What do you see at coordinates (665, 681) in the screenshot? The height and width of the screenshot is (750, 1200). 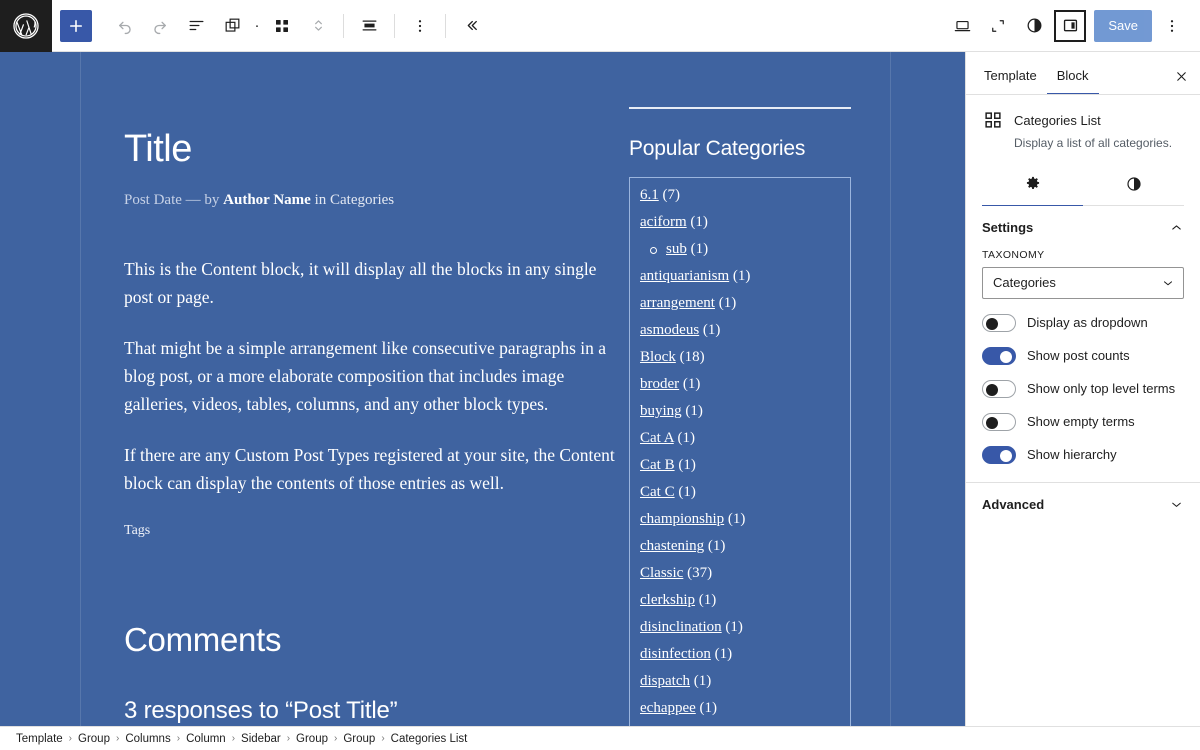 I see `category-link: dispatch` at bounding box center [665, 681].